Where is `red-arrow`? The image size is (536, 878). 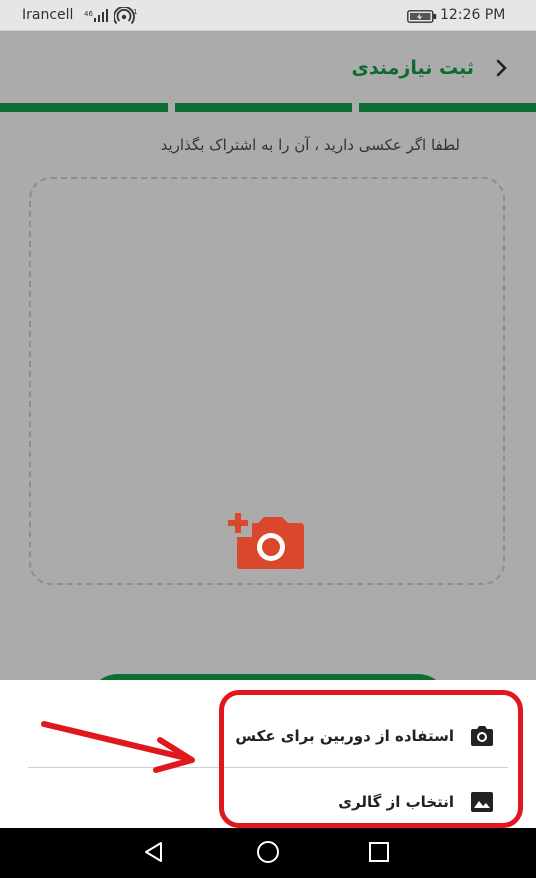
red-arrow is located at coordinates (118, 747).